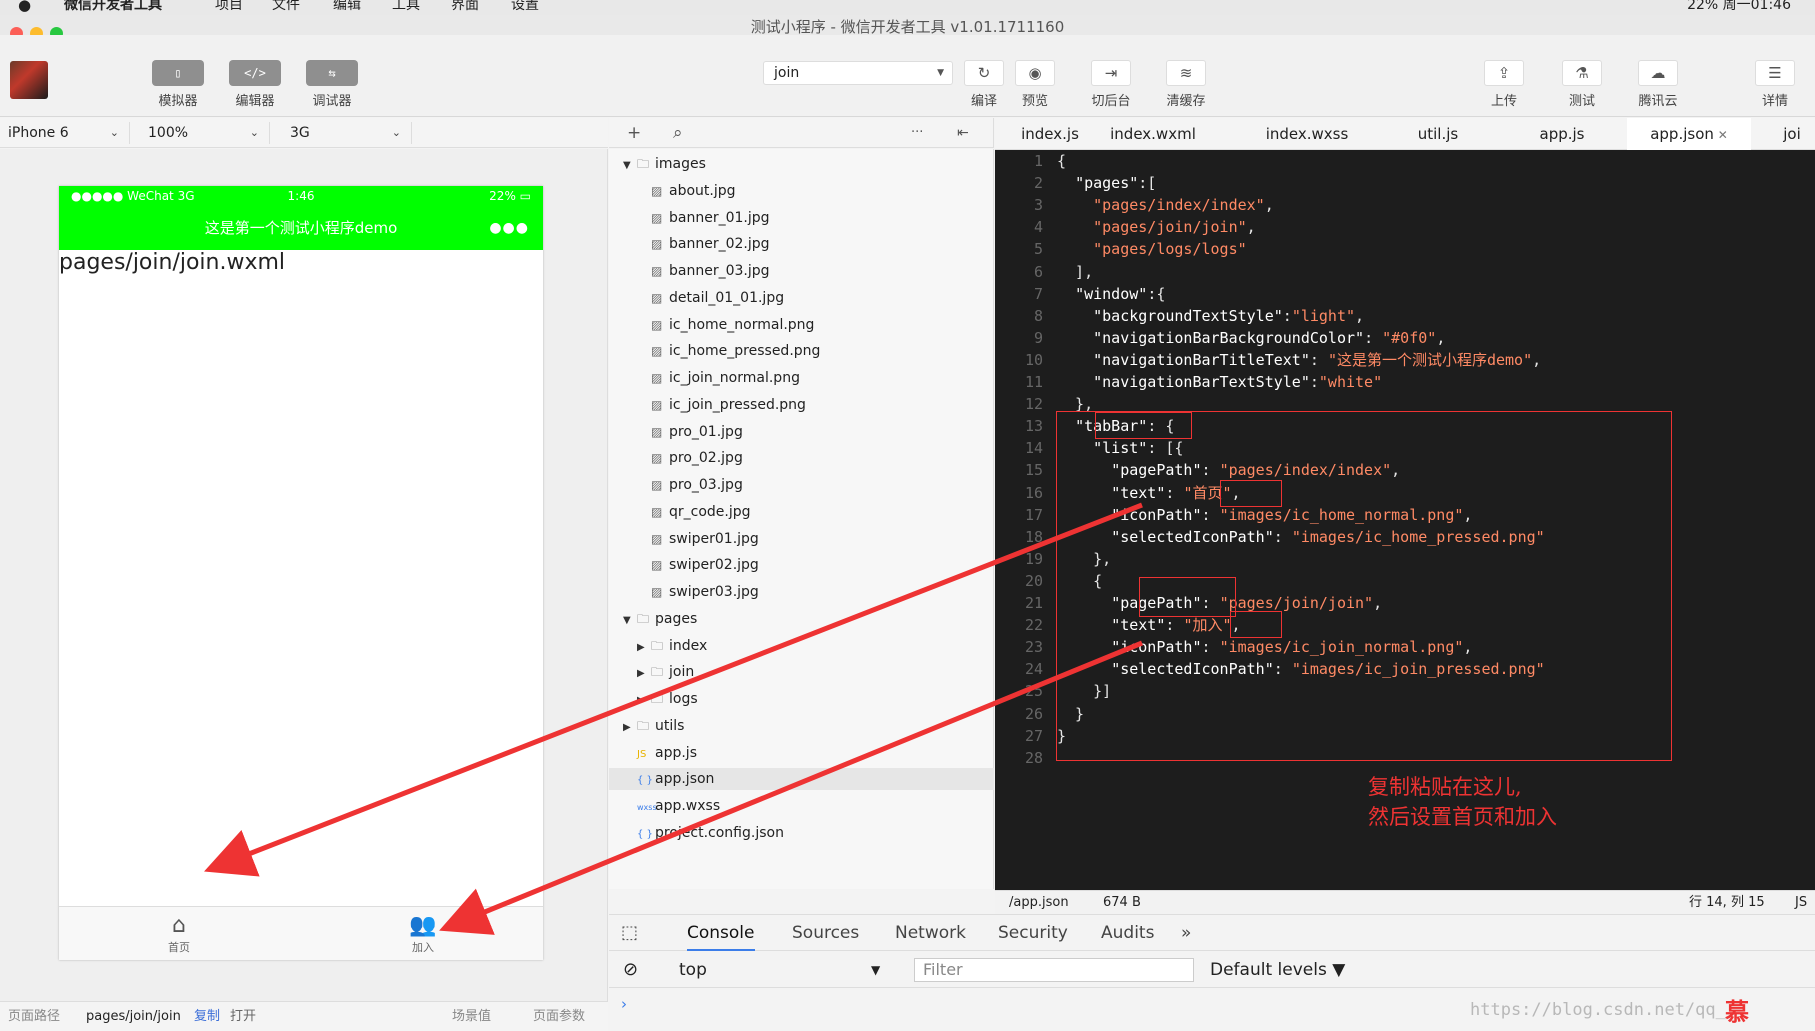  I want to click on tab-home: ⌂ 首页, so click(179, 934).